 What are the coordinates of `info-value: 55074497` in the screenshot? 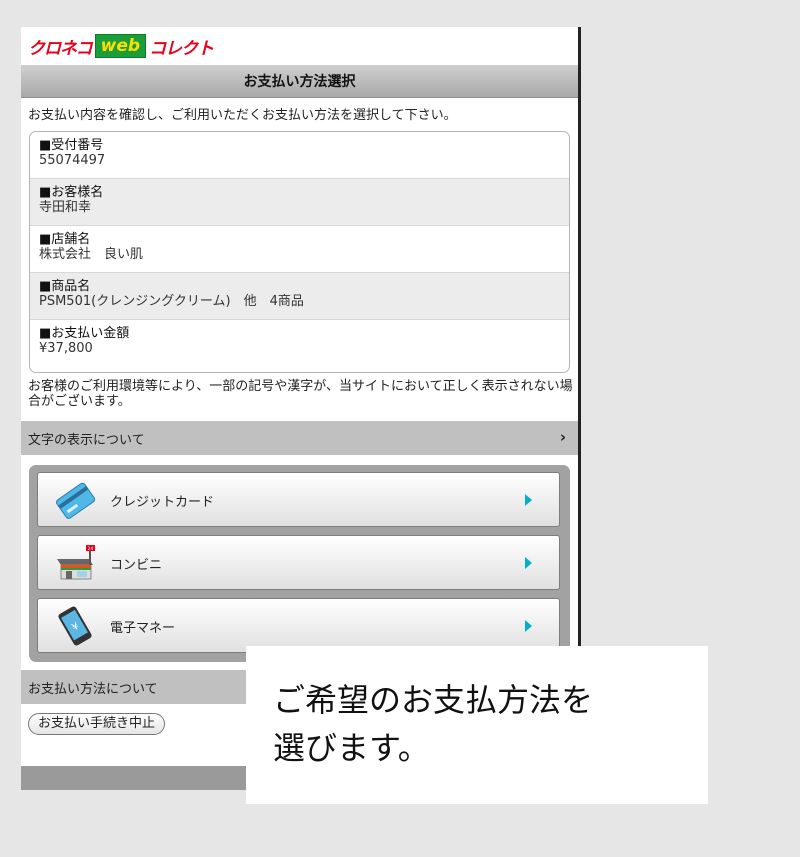 It's located at (72, 160).